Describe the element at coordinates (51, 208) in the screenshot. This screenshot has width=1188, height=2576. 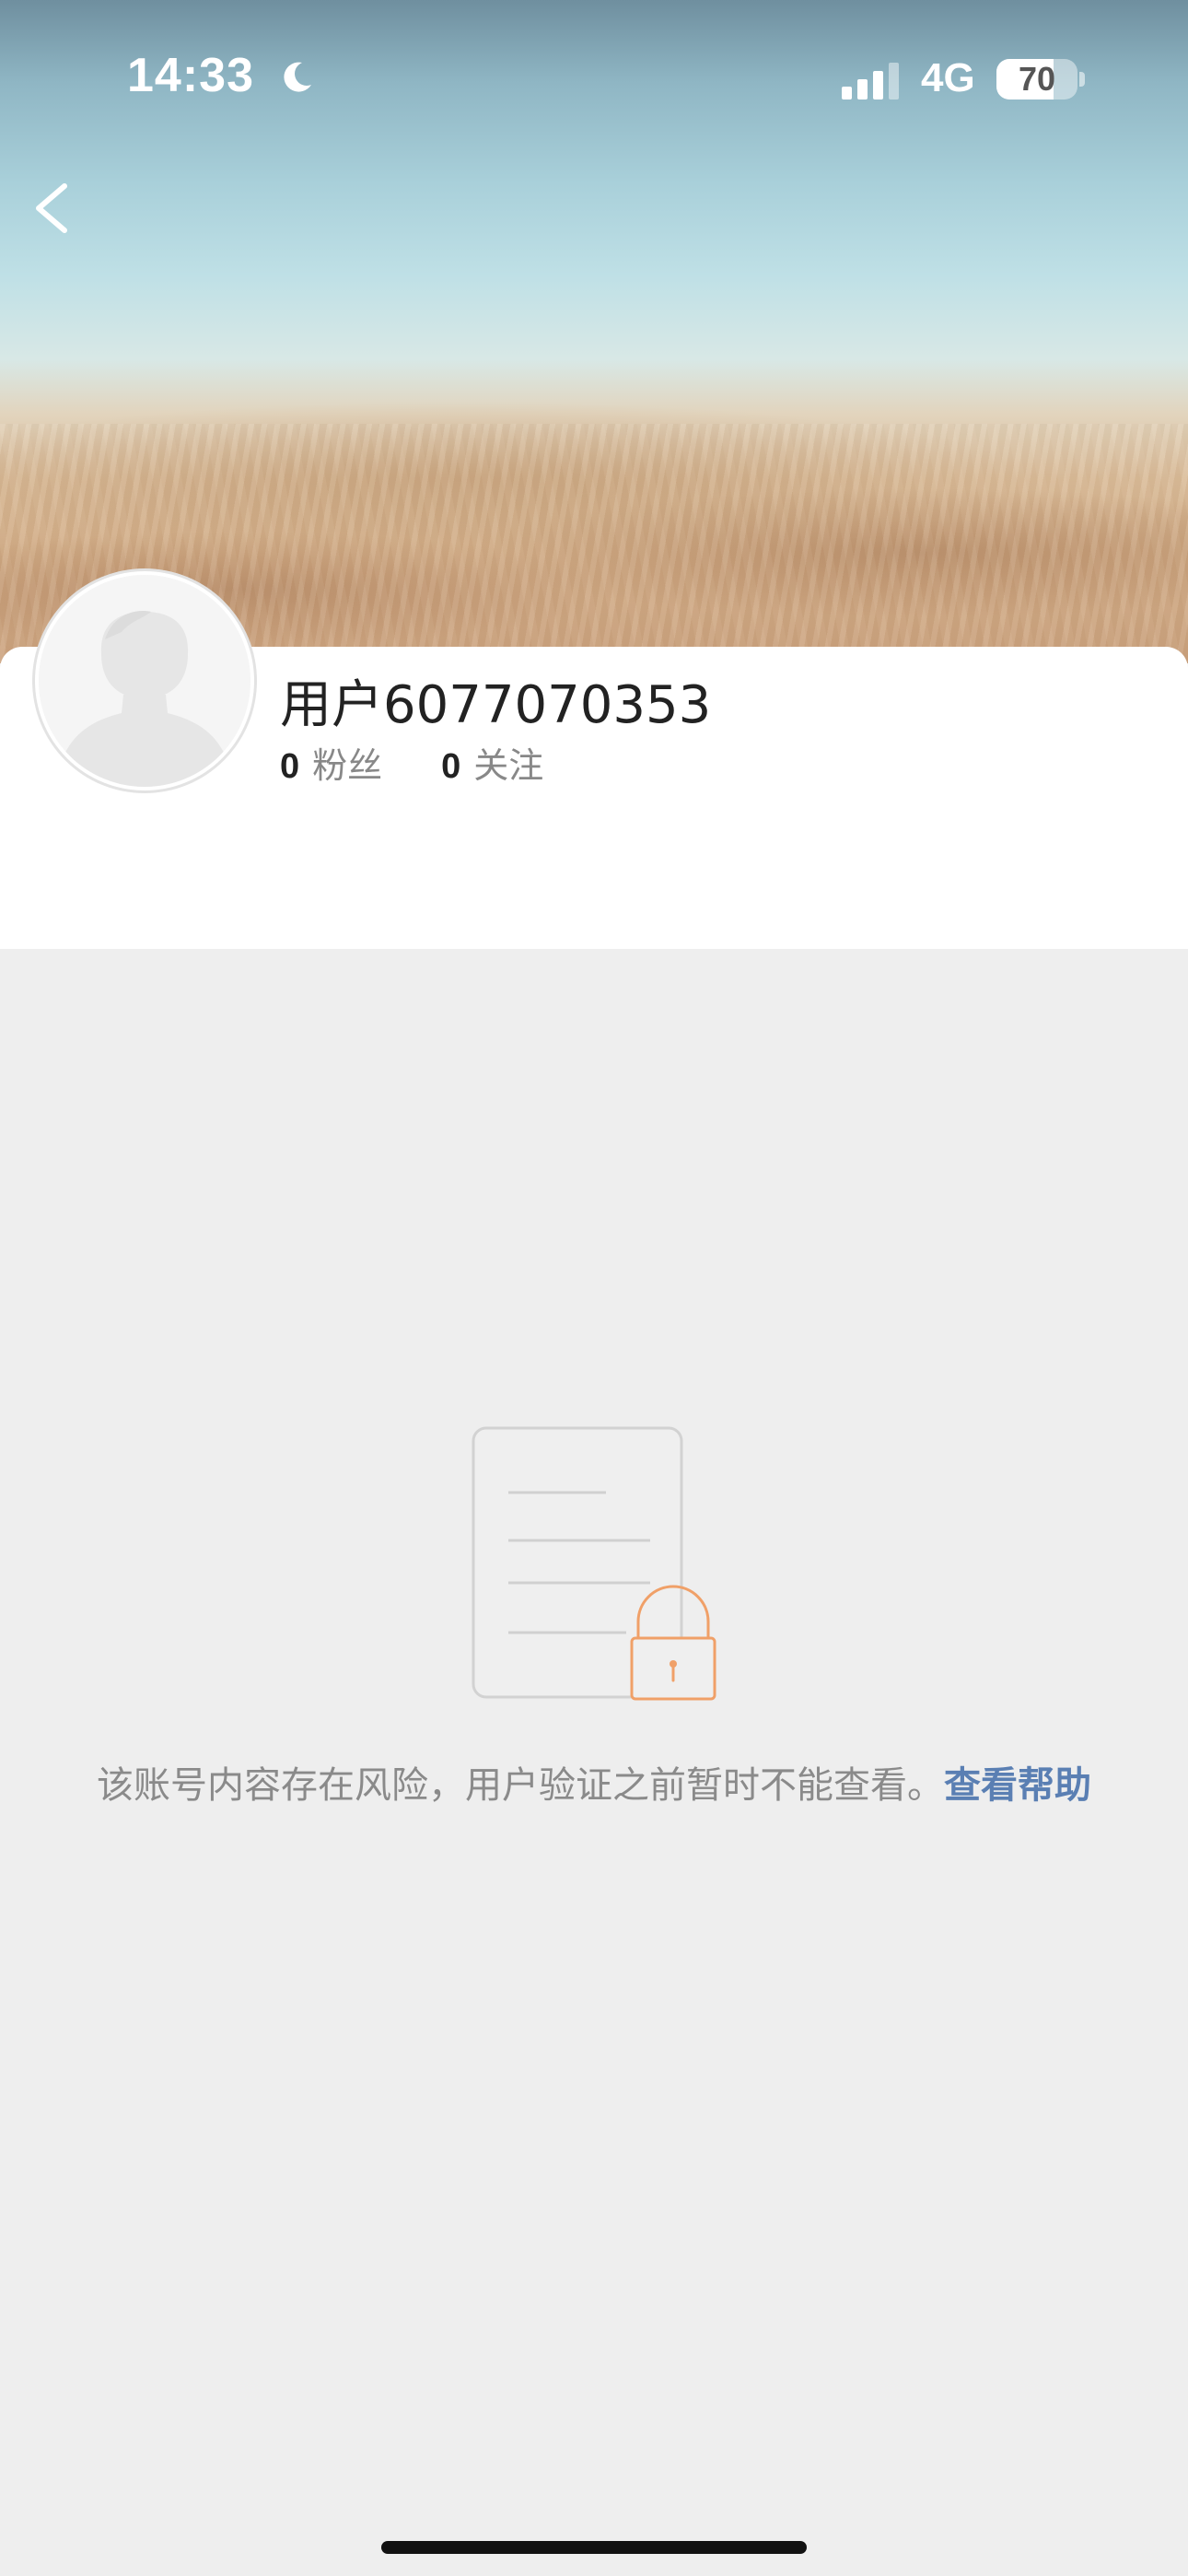
I see `back-arrow-icon` at that location.